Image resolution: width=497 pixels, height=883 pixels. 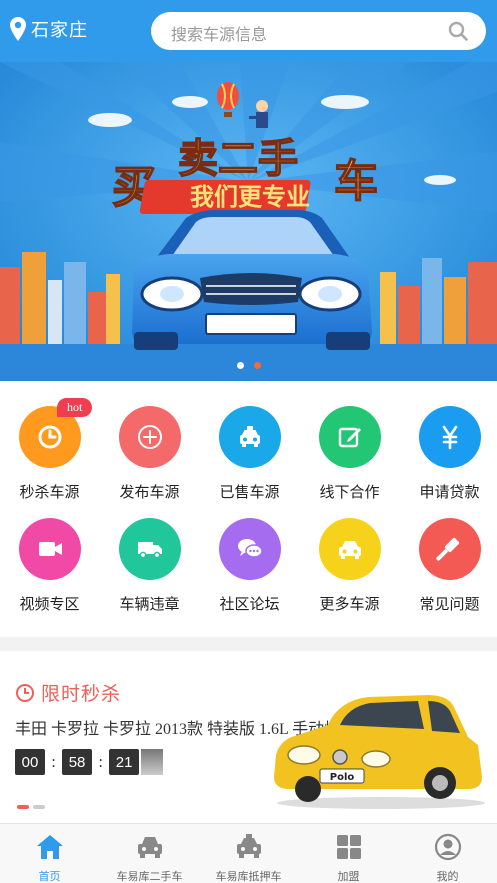 What do you see at coordinates (348, 876) in the screenshot?
I see `tab-label: 加盟` at bounding box center [348, 876].